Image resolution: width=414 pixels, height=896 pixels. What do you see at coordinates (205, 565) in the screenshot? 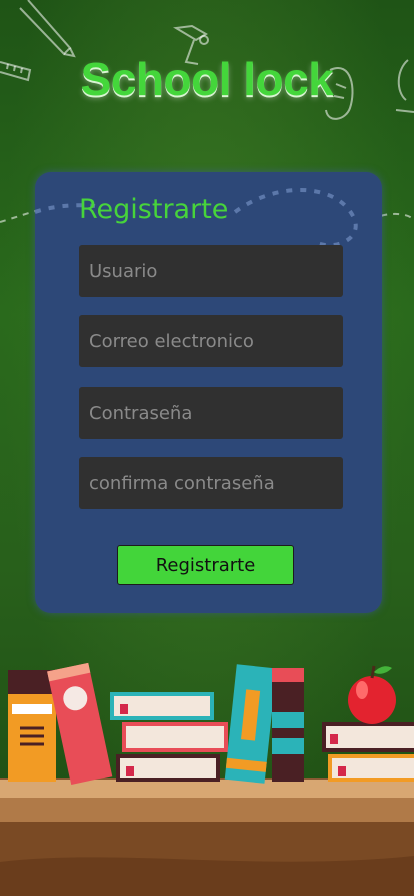
I see `register-button: Registrarte` at bounding box center [205, 565].